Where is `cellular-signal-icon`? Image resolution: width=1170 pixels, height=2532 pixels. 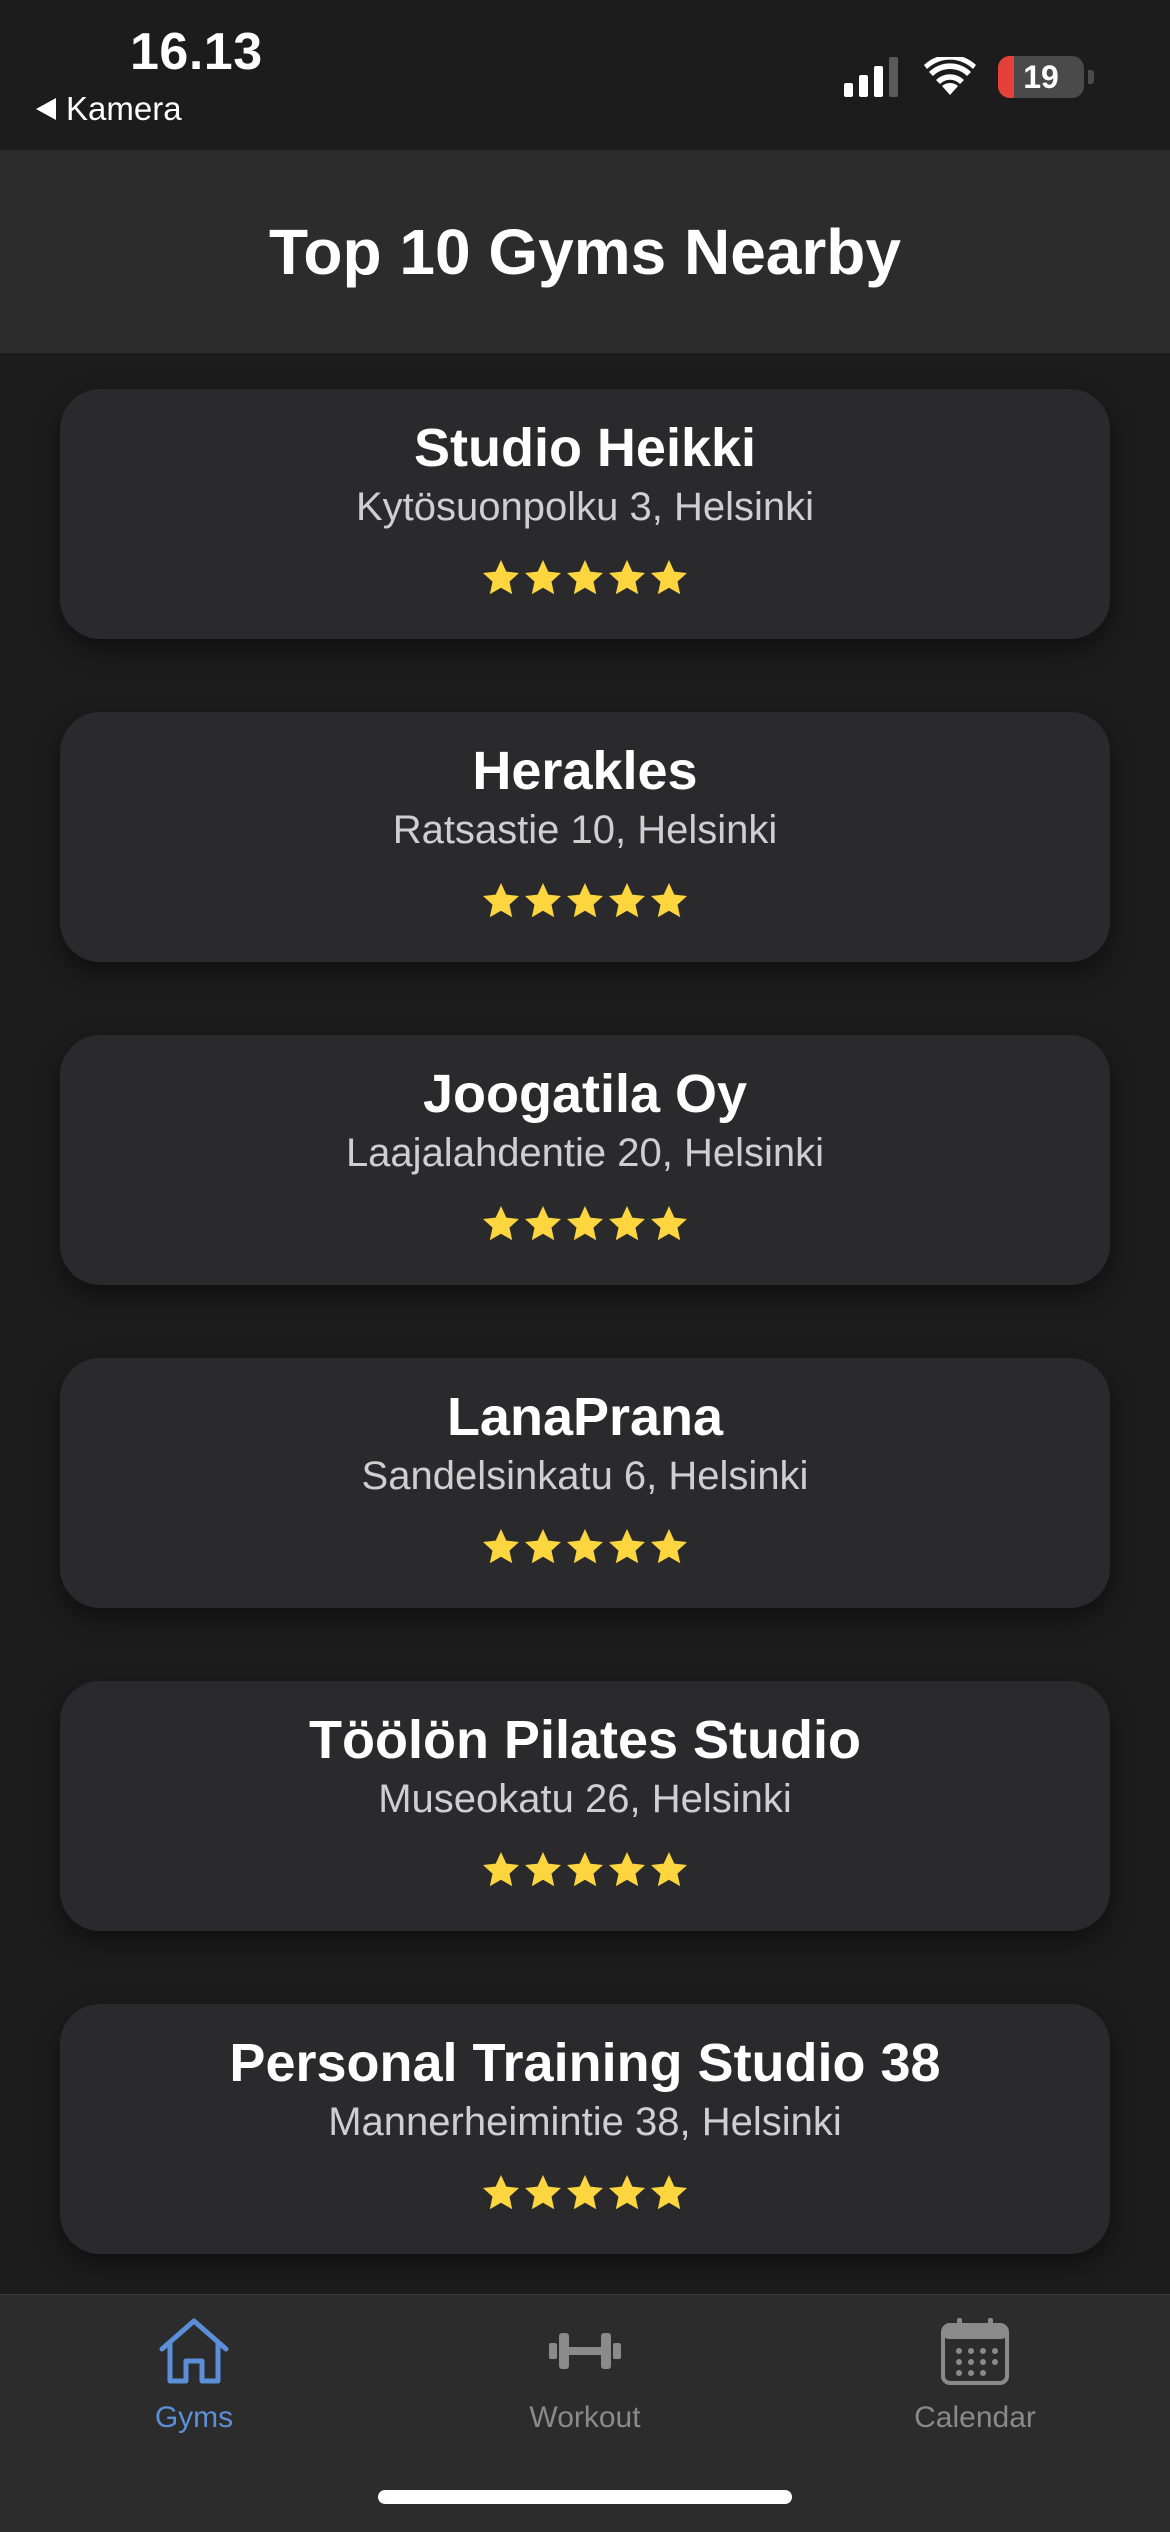 cellular-signal-icon is located at coordinates (871, 77).